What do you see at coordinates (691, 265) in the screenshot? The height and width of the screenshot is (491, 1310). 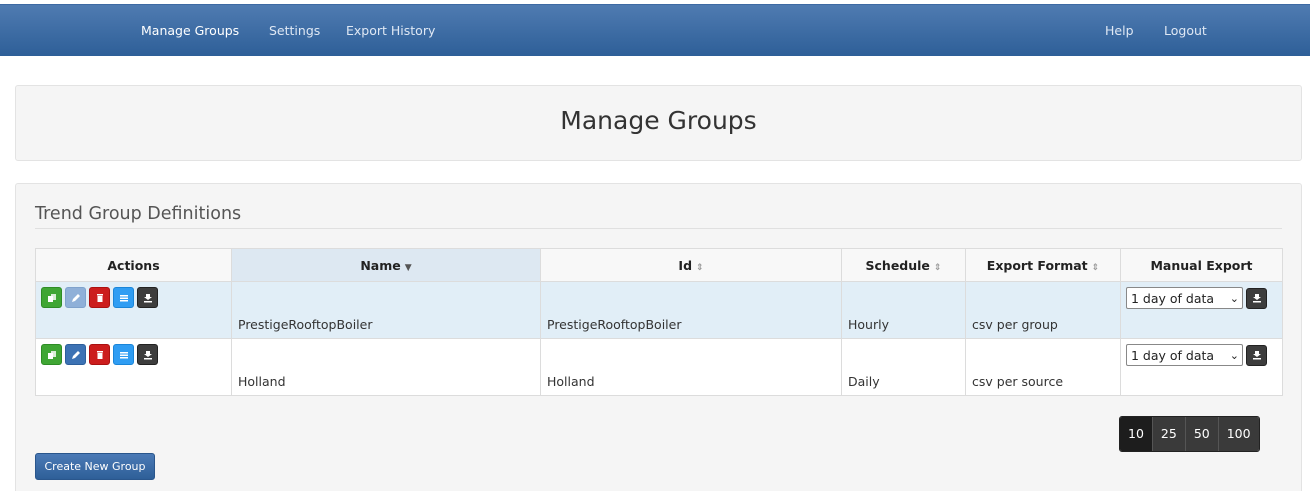 I see `col-id-header: Id ⇕` at bounding box center [691, 265].